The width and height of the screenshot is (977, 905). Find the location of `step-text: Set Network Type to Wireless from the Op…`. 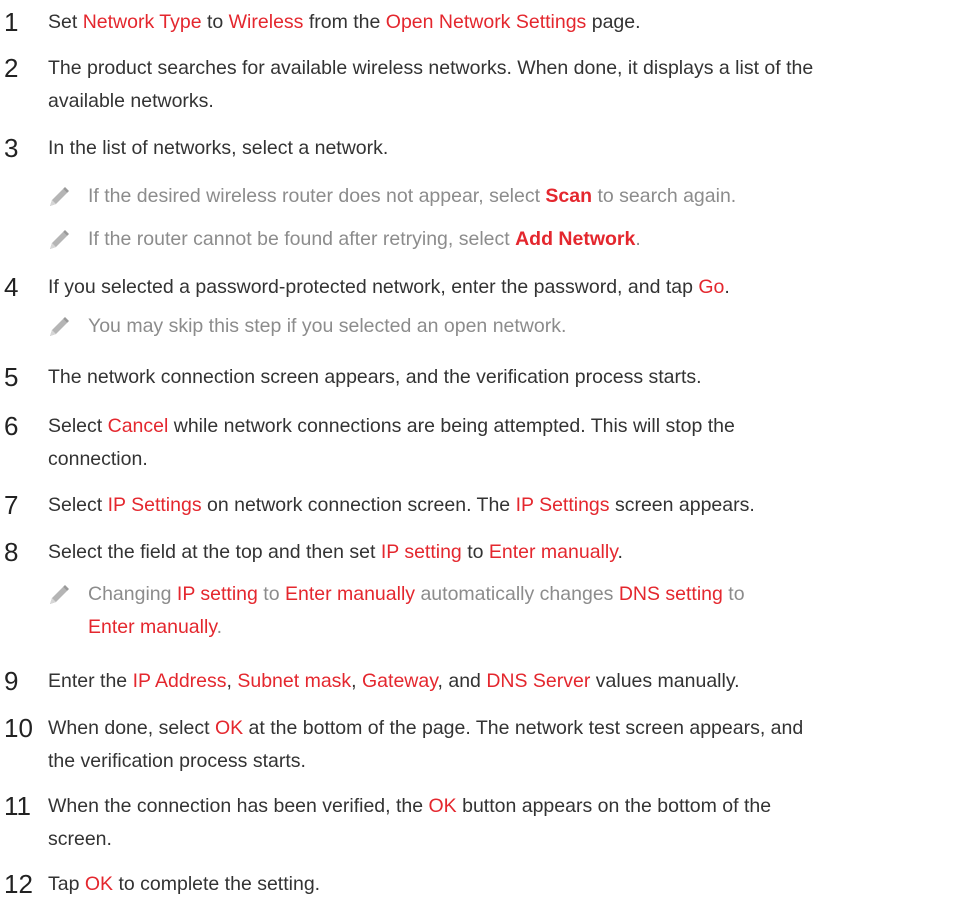

step-text: Set Network Type to Wireless from the Op… is located at coordinates (502, 22).